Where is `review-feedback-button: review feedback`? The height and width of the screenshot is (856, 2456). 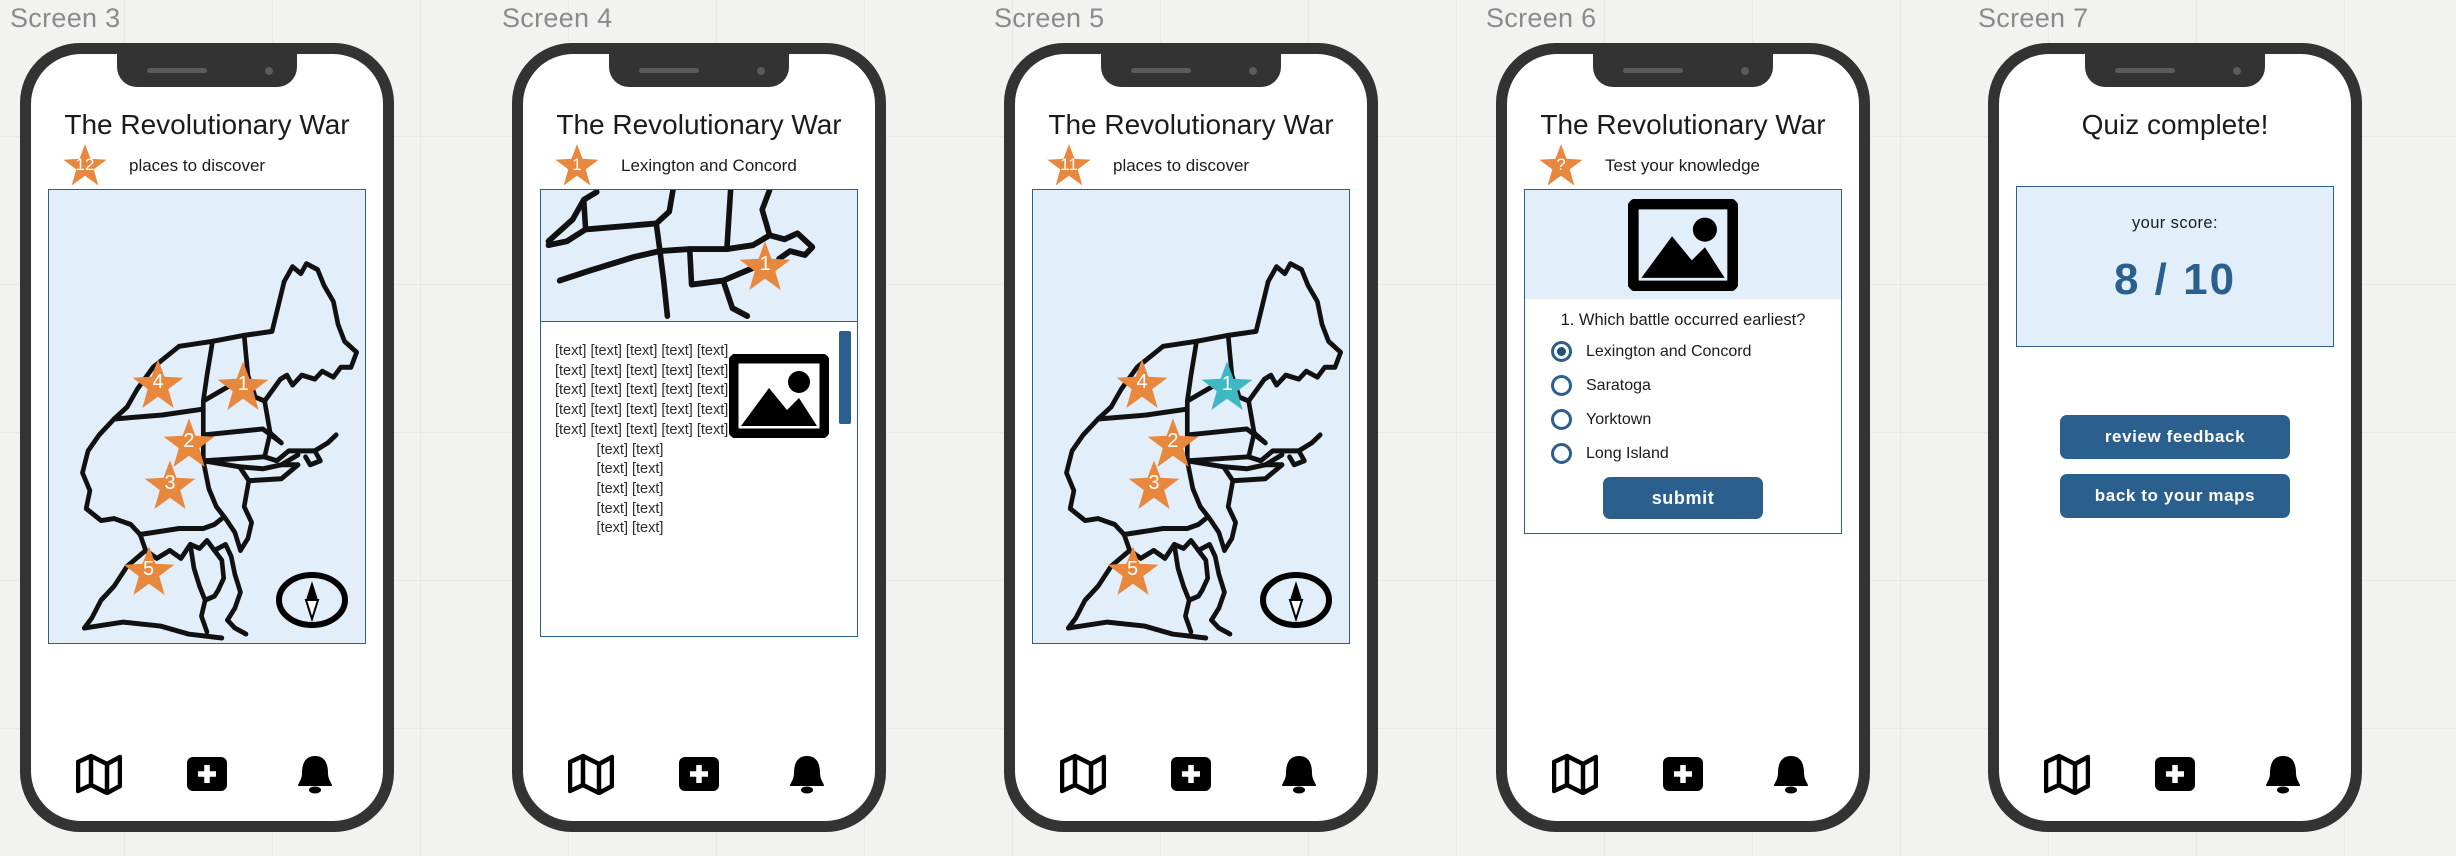
review-feedback-button: review feedback is located at coordinates (2175, 437).